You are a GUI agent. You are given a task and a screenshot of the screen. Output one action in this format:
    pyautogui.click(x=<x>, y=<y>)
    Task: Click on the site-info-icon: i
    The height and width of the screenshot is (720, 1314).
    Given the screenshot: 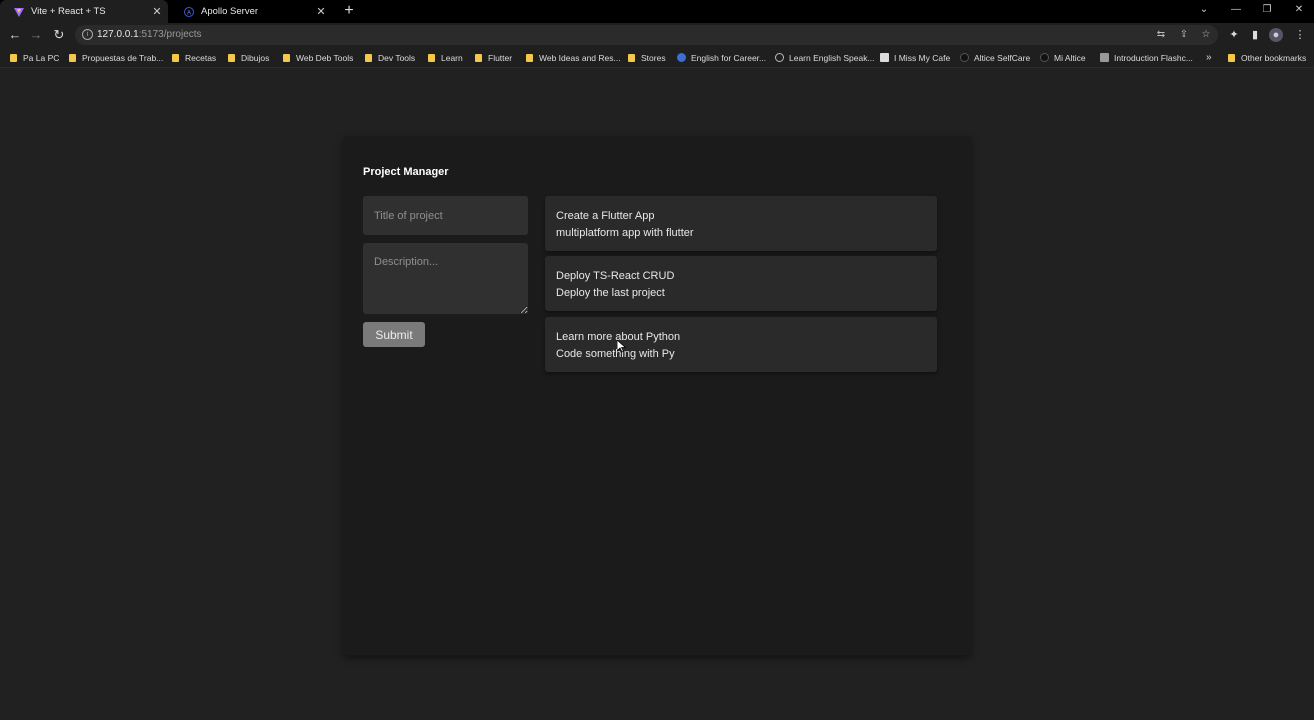 What is the action you would take?
    pyautogui.click(x=87, y=34)
    